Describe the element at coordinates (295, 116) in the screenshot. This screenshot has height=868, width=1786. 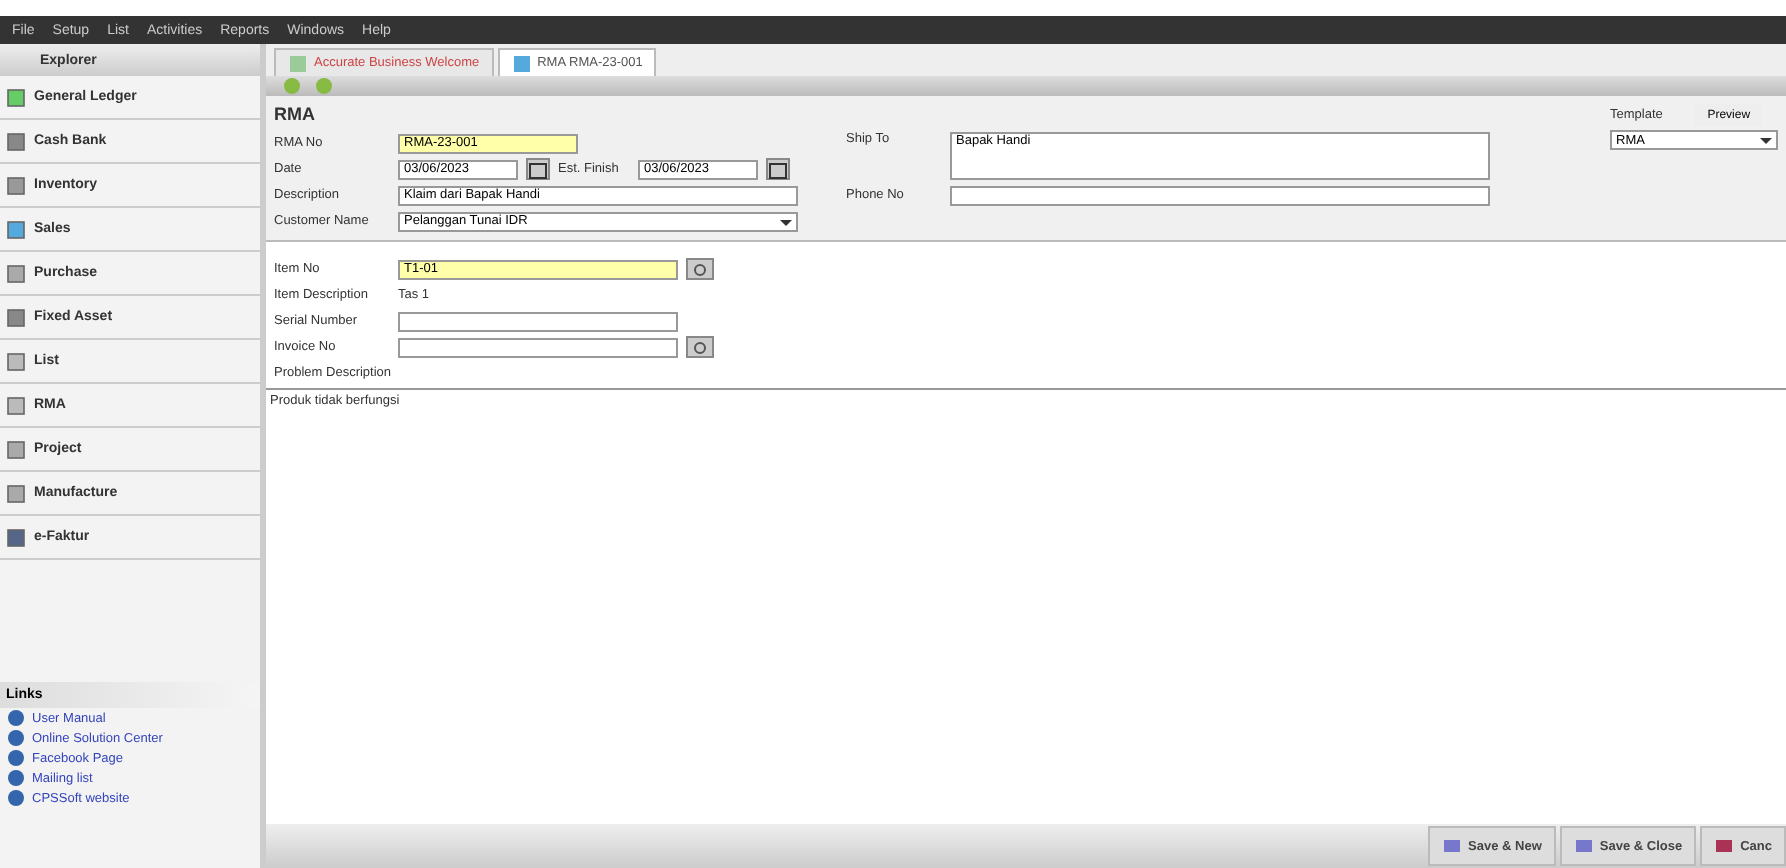
I see `form-title: RMA` at that location.